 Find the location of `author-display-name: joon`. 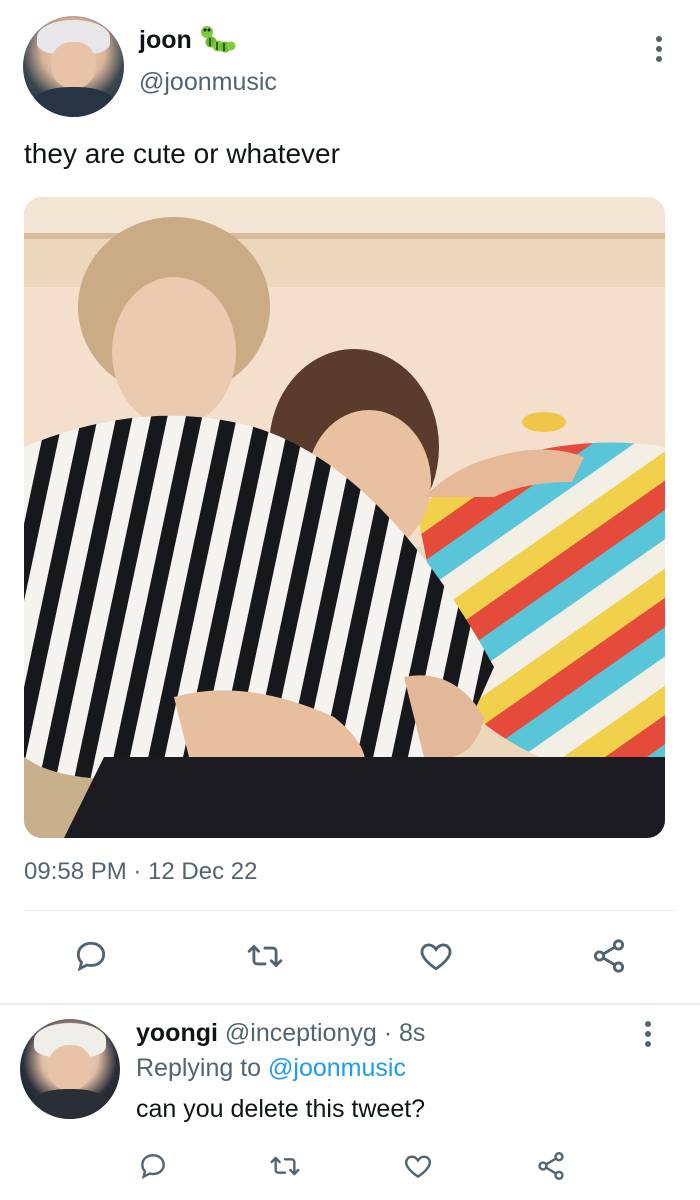

author-display-name: joon is located at coordinates (165, 40).